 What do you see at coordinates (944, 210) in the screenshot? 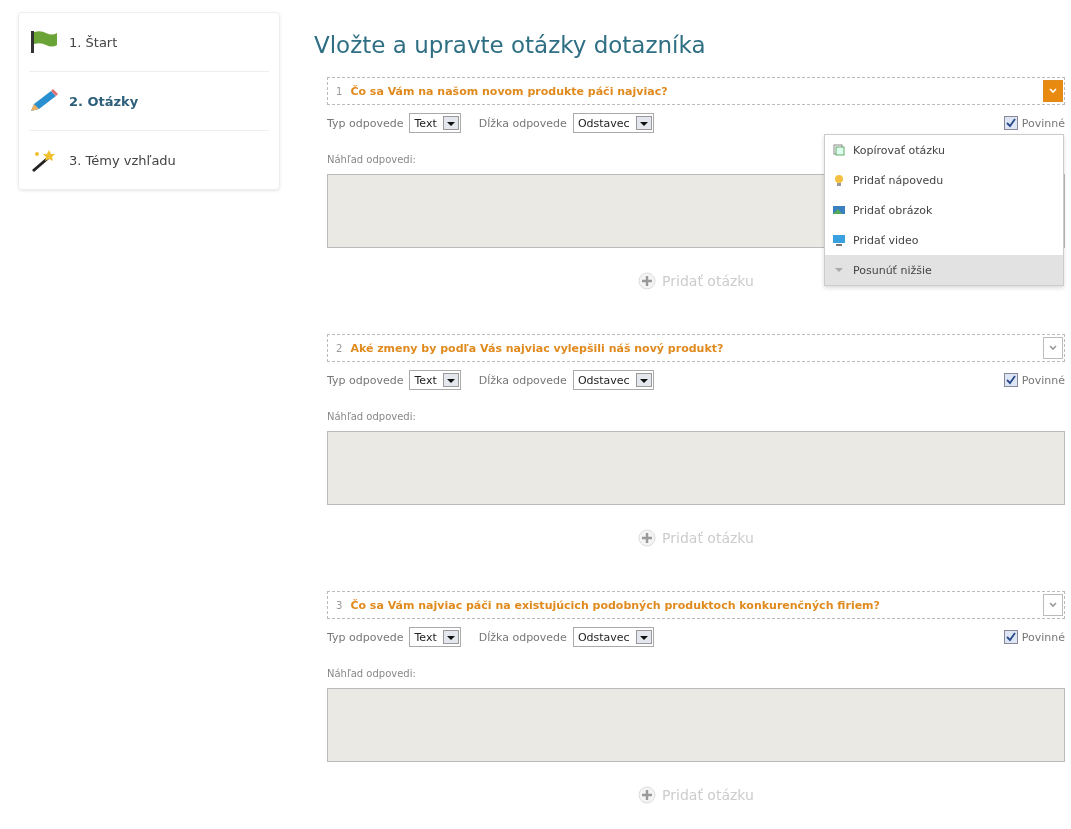
I see `menu-item: Pridať obrázok` at bounding box center [944, 210].